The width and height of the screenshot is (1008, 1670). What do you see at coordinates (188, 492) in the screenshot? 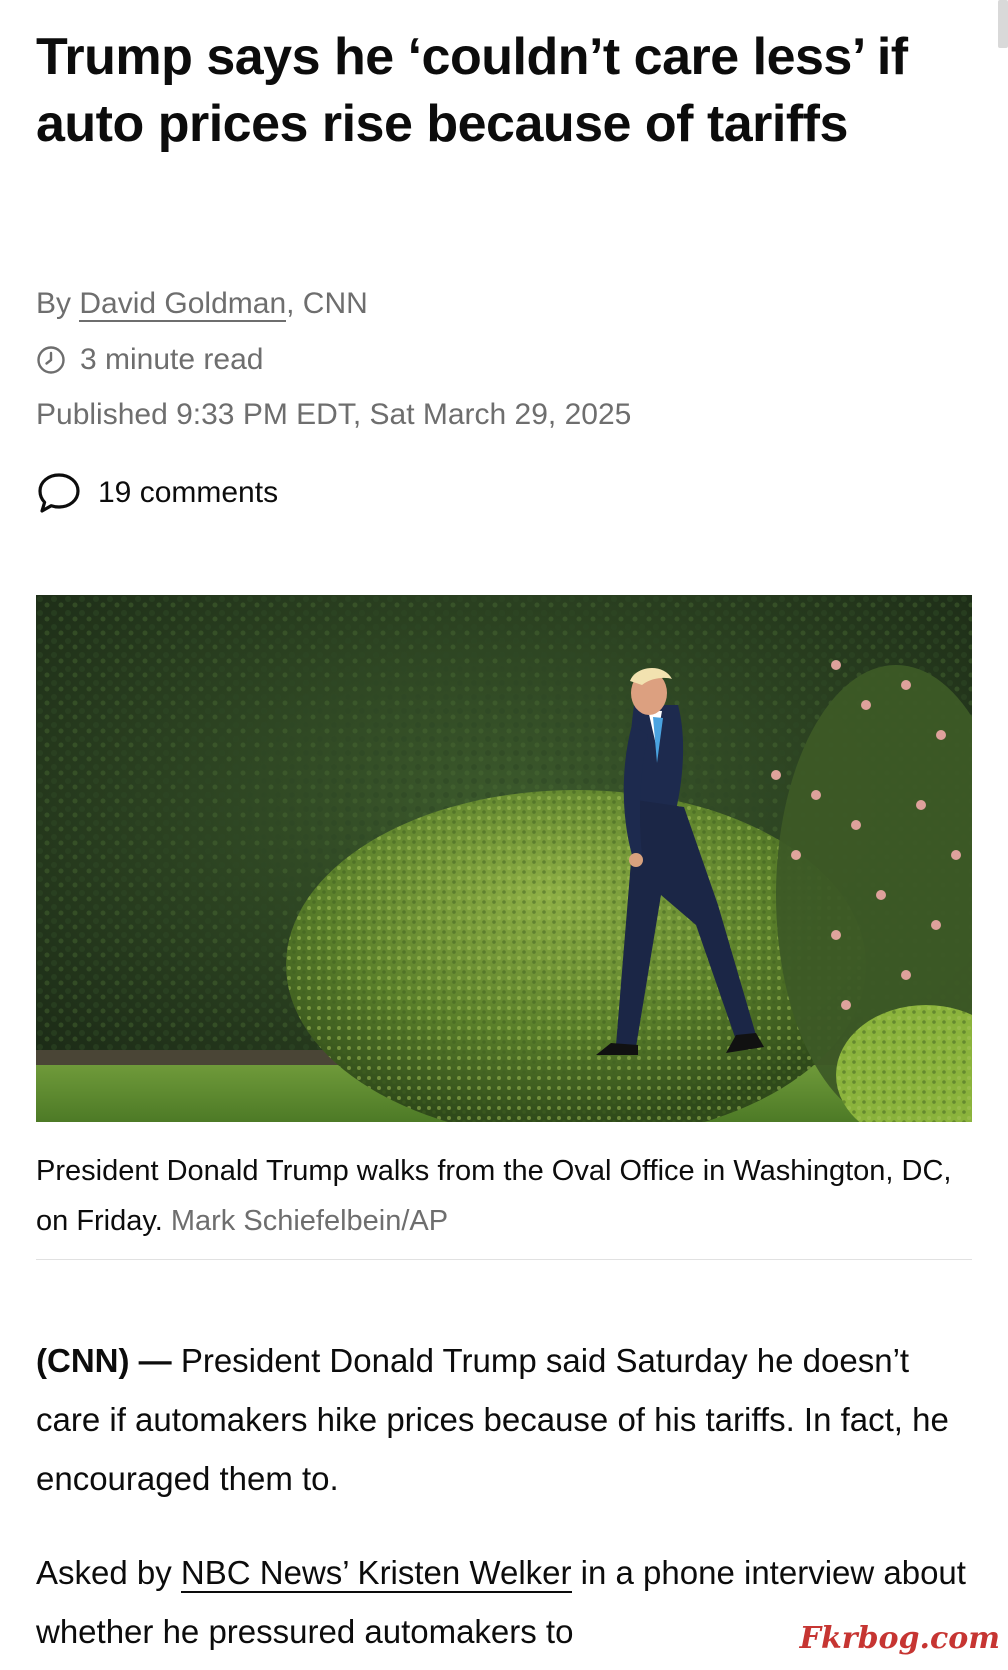
I see `comments-count: 19 comments` at bounding box center [188, 492].